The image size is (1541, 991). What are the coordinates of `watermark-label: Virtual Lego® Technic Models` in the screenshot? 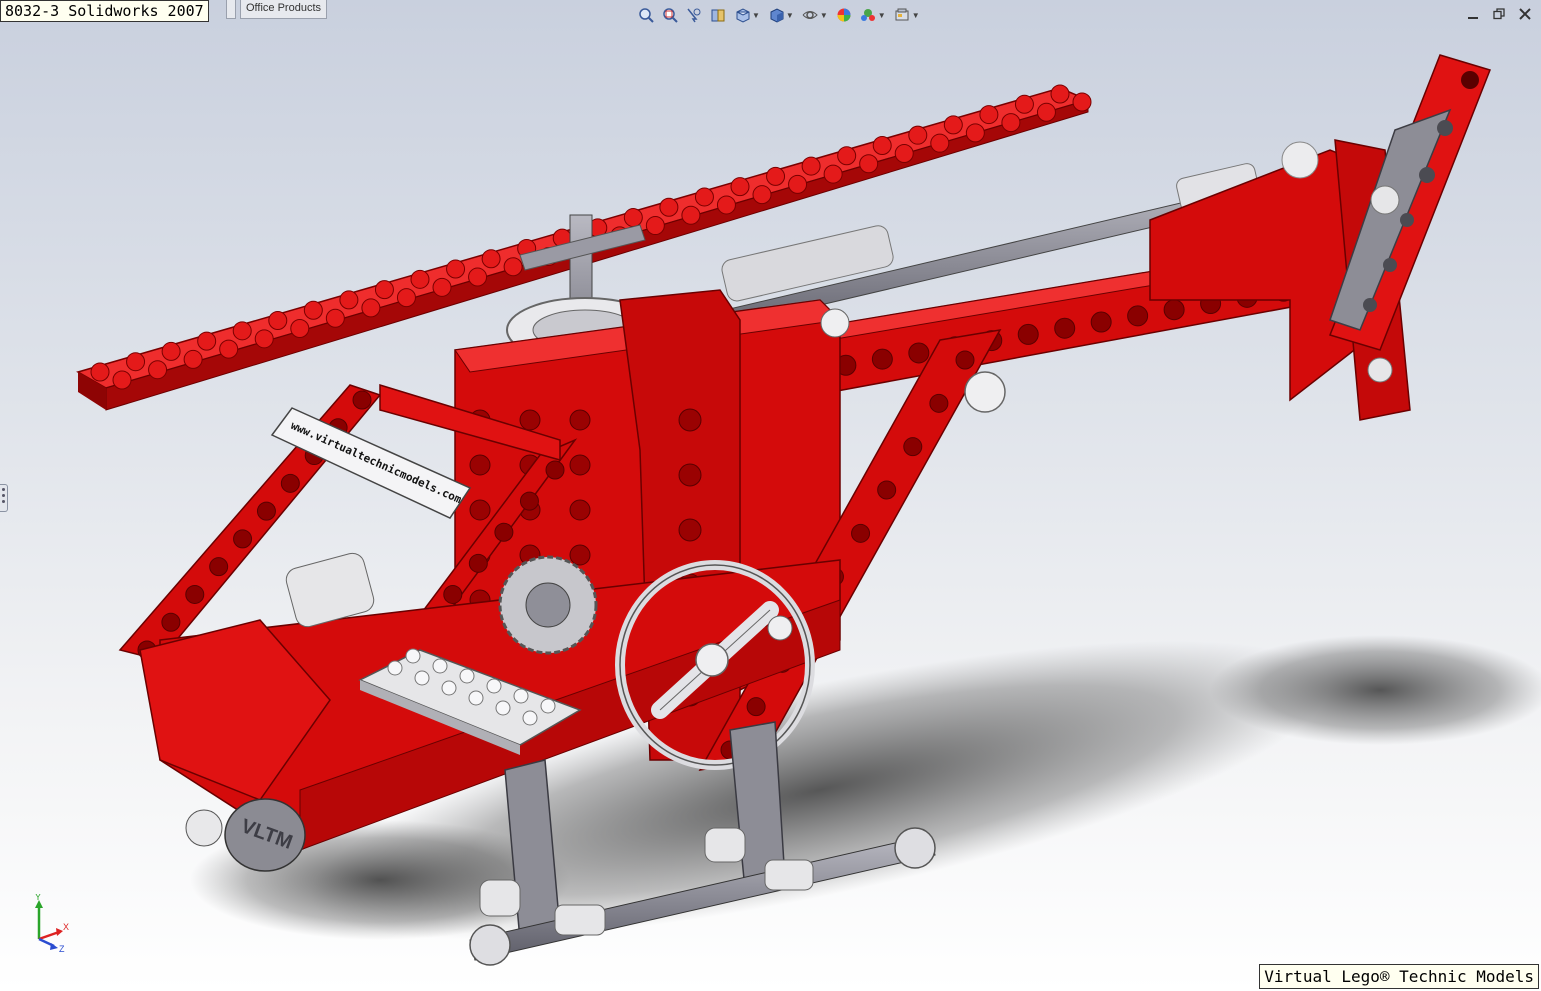 It's located at (1399, 976).